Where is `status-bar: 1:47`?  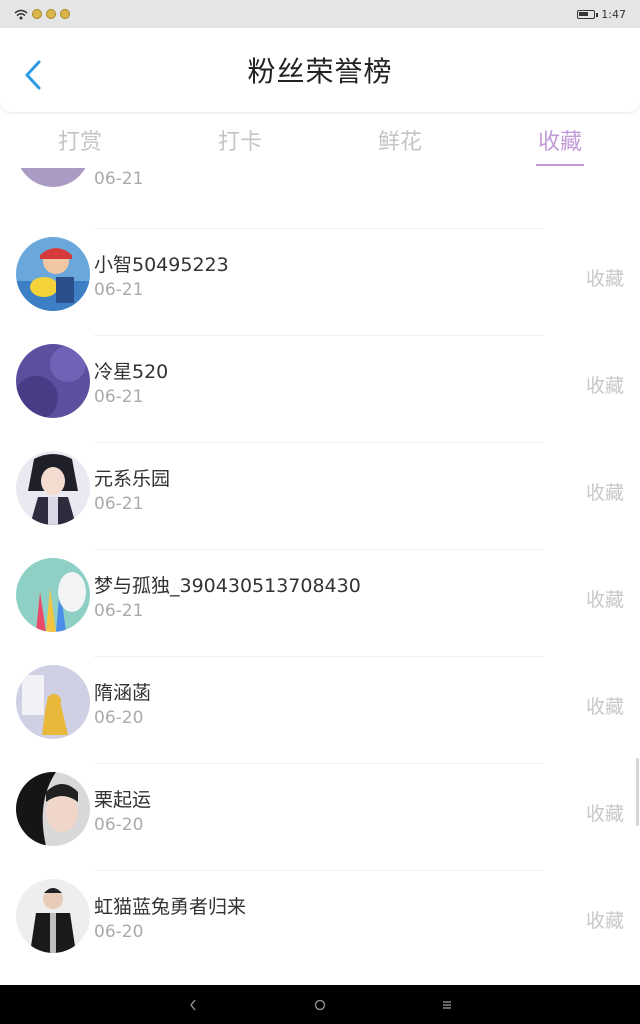
status-bar: 1:47 is located at coordinates (320, 14).